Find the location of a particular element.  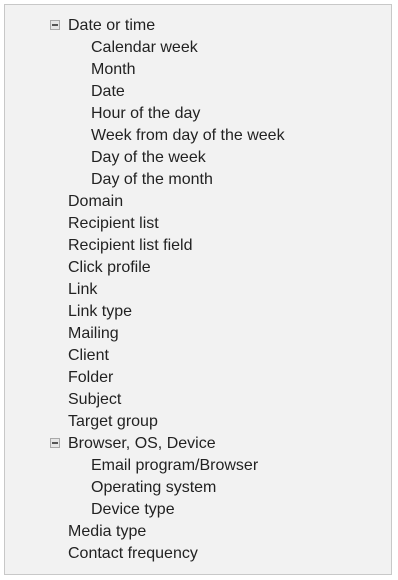

tree-group-date-or-time: Date or time is located at coordinates (198, 26).